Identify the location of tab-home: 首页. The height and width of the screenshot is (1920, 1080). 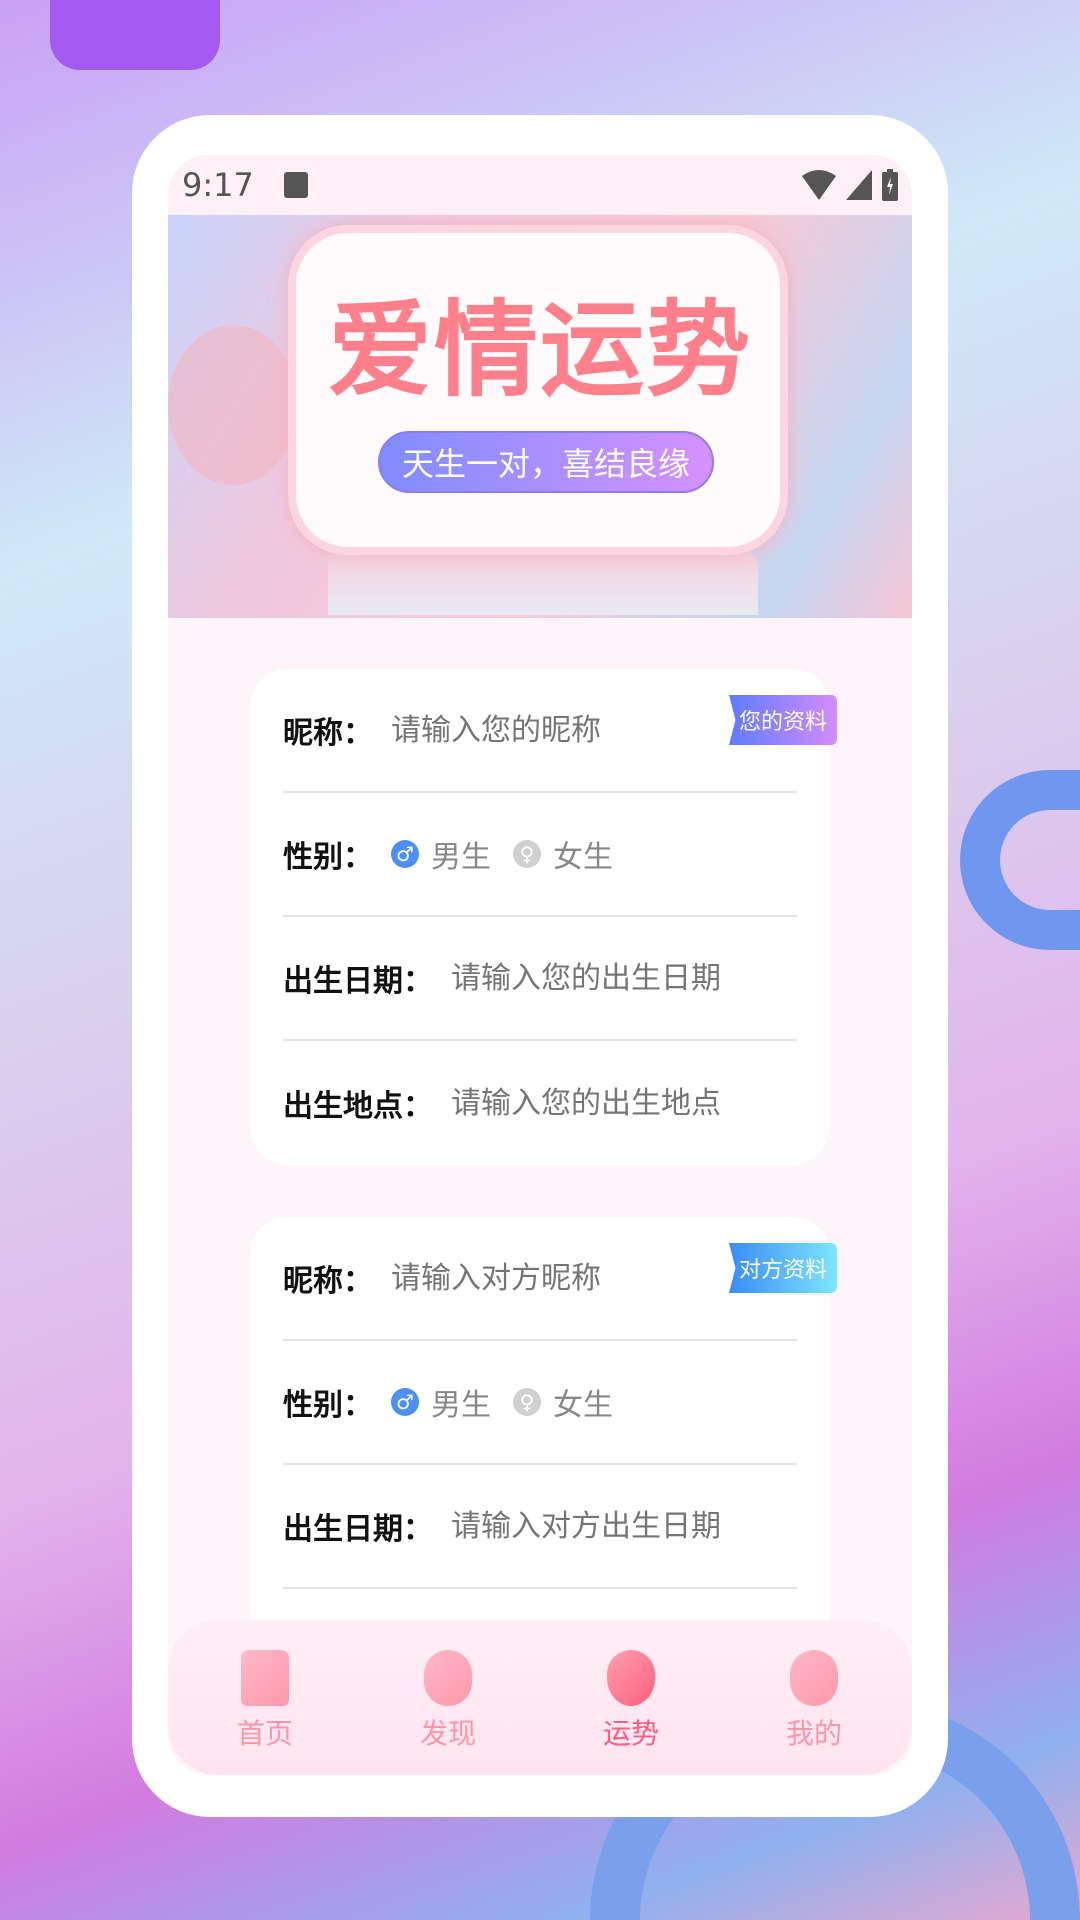
(265, 1686).